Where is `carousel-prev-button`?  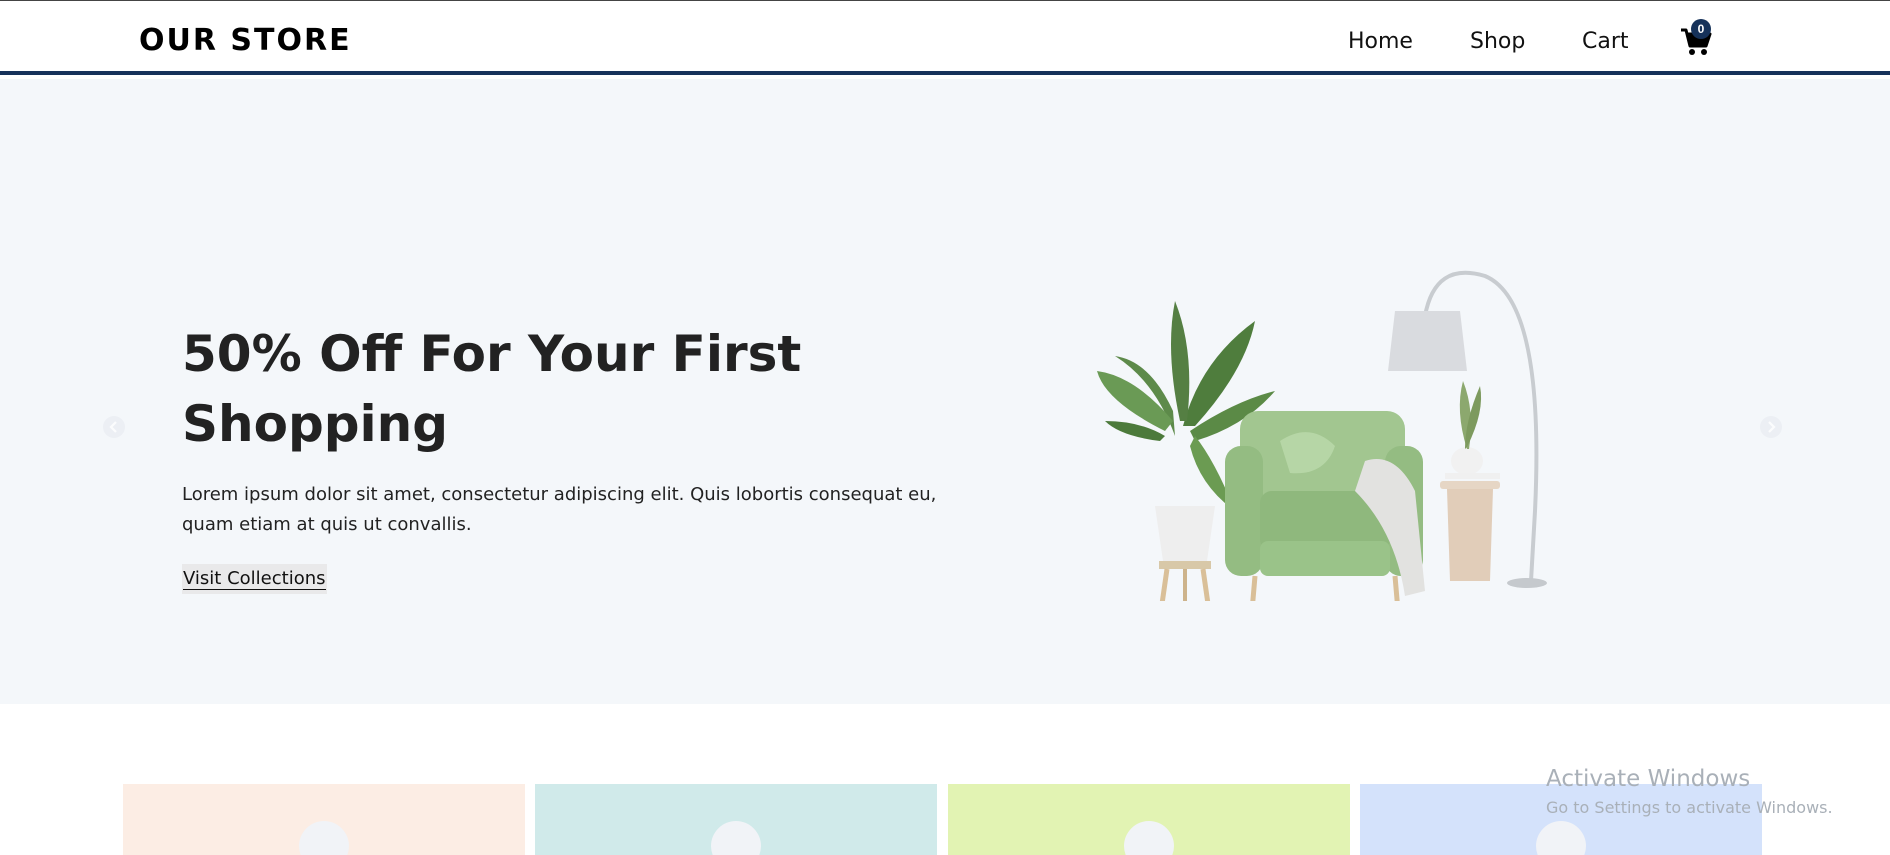
carousel-prev-button is located at coordinates (114, 427).